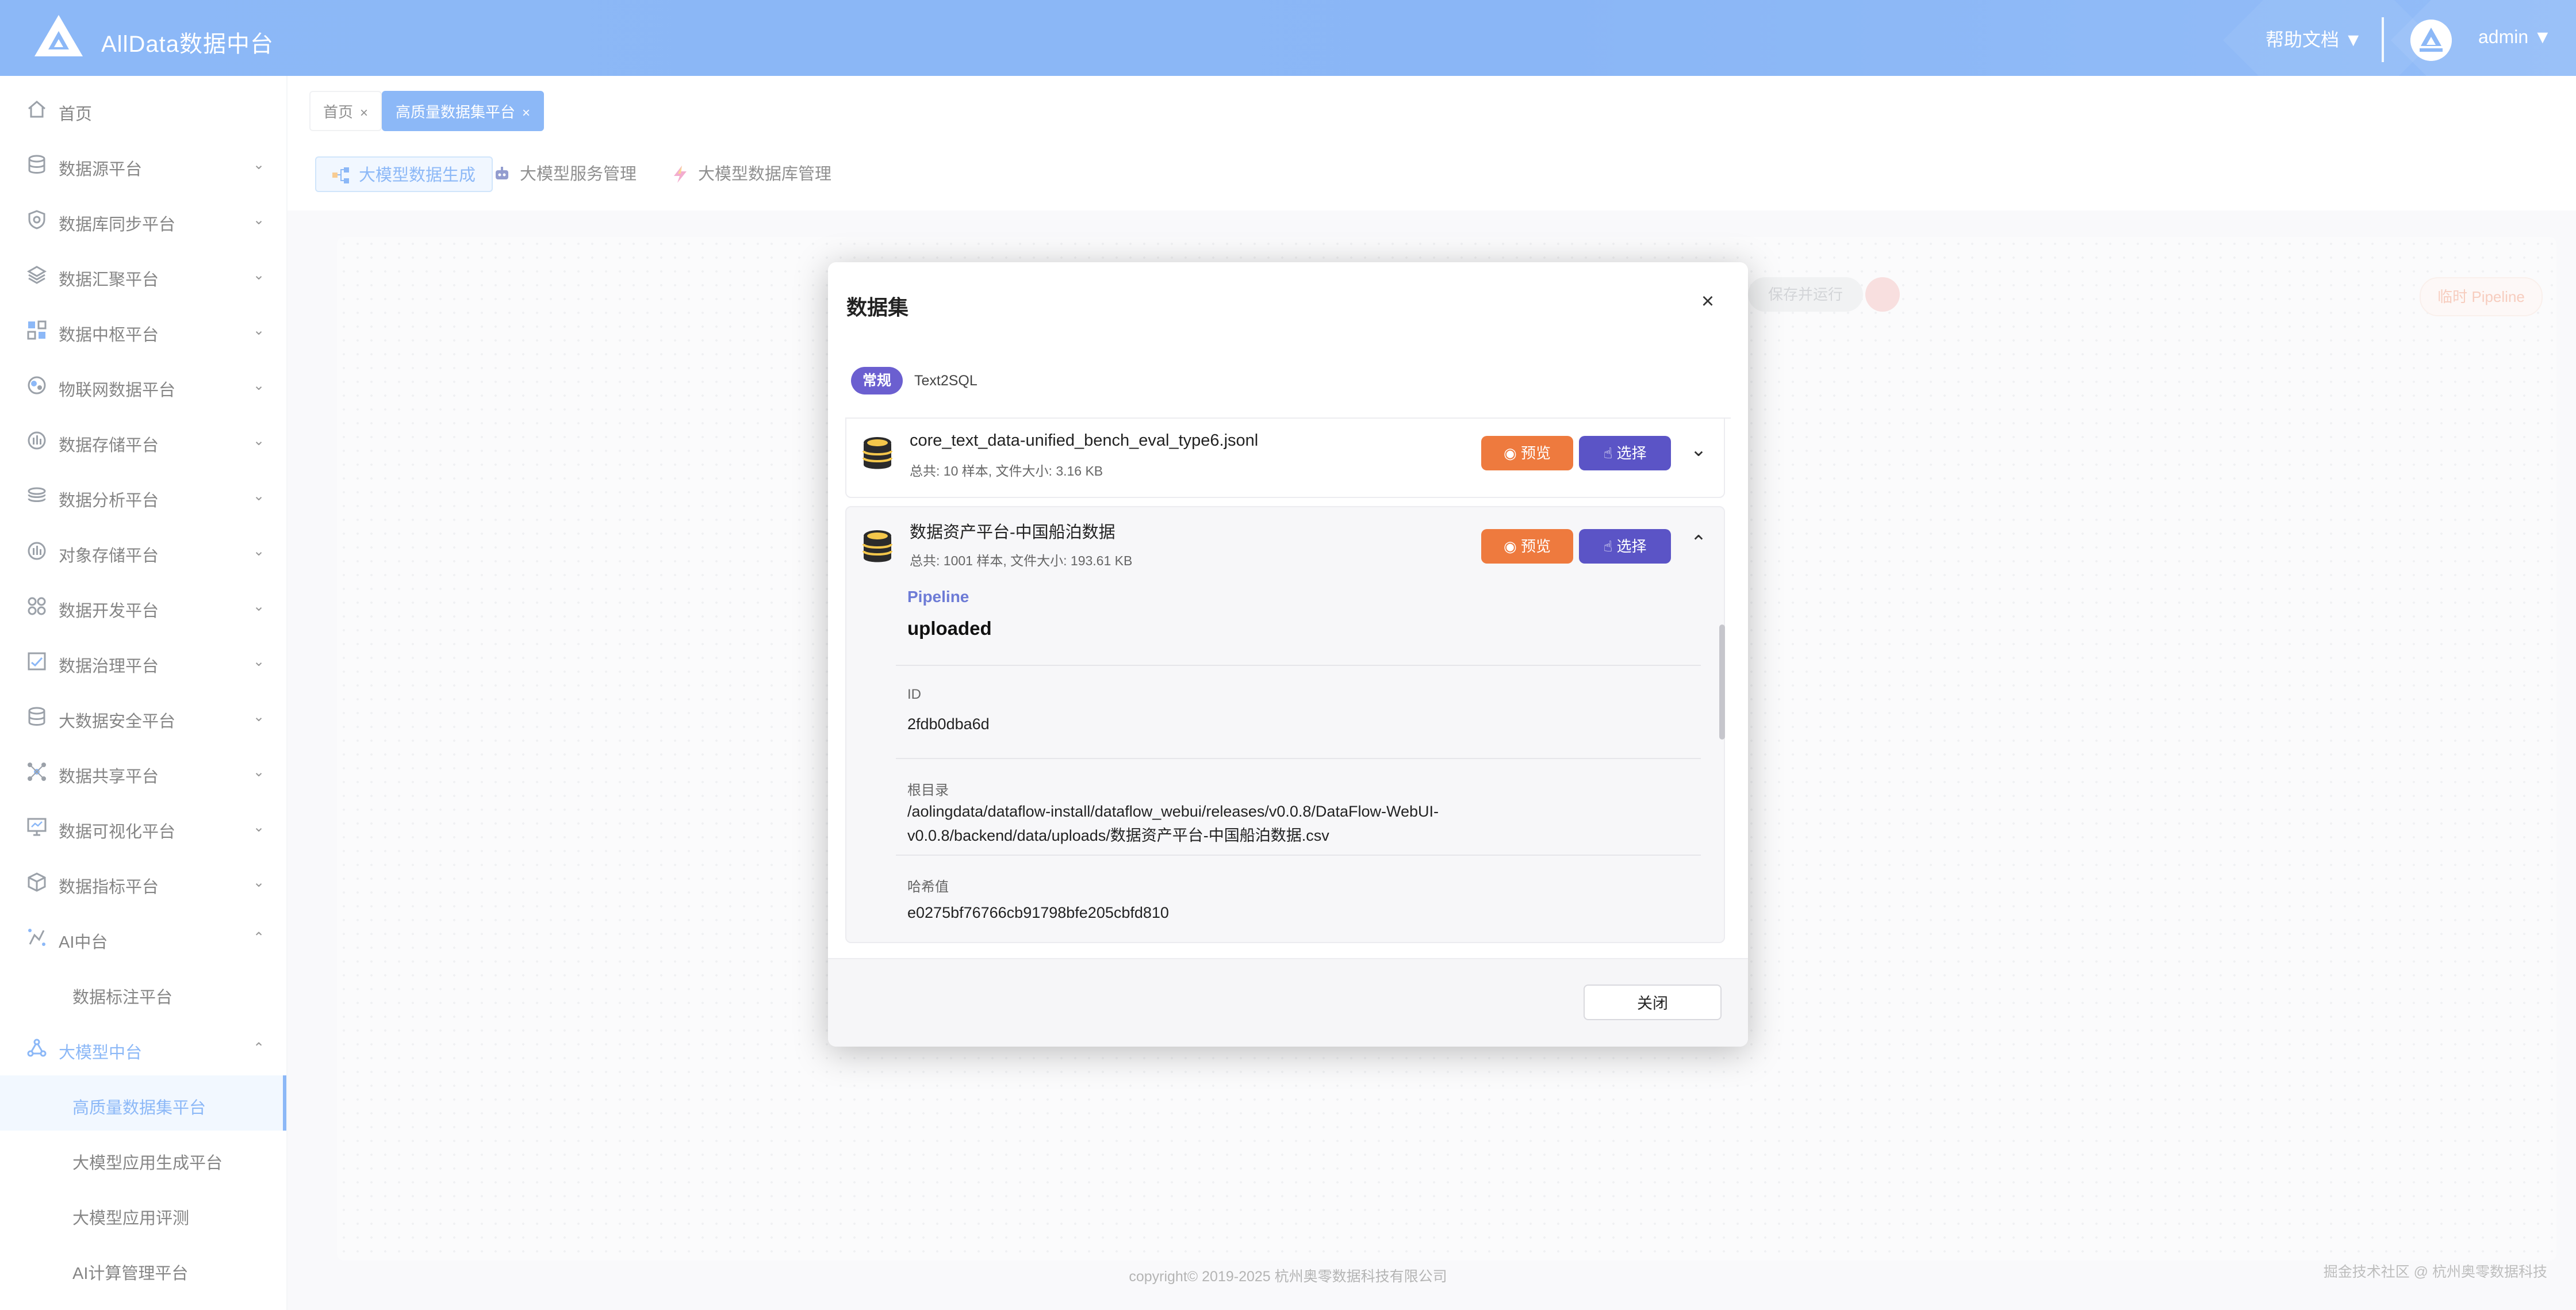 Image resolution: width=2576 pixels, height=1310 pixels. Describe the element at coordinates (1006, 471) in the screenshot. I see `dataset-meta: 总共: 10 样本, 文件大小: 3.16 KB` at that location.